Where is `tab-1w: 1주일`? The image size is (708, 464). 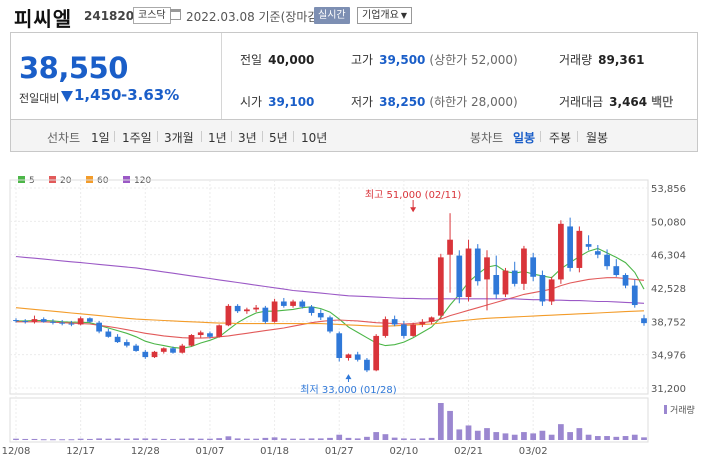
tab-1w: 1주일 is located at coordinates (137, 137).